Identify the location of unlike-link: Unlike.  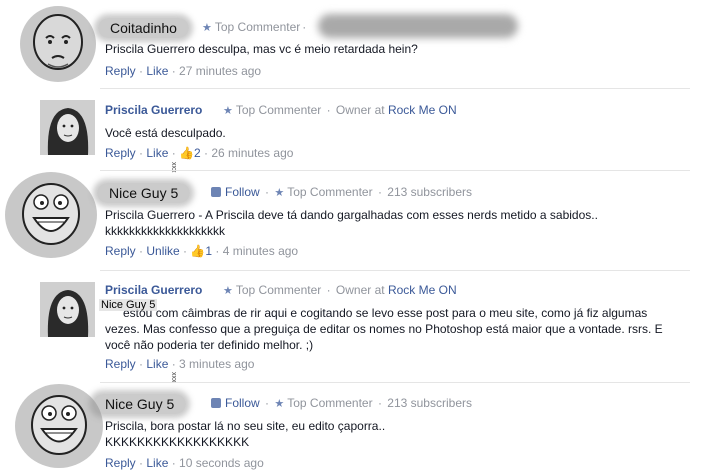
(162, 251).